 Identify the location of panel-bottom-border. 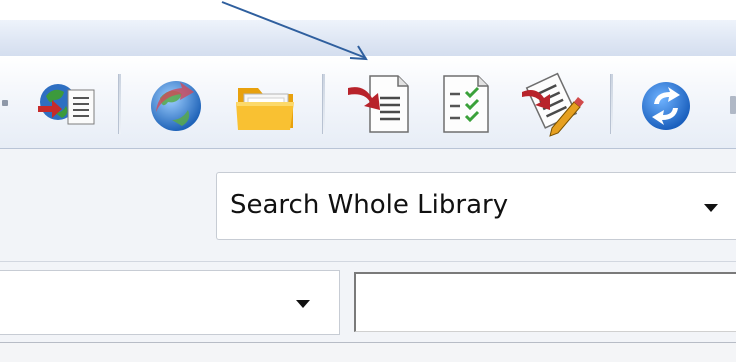
(368, 352).